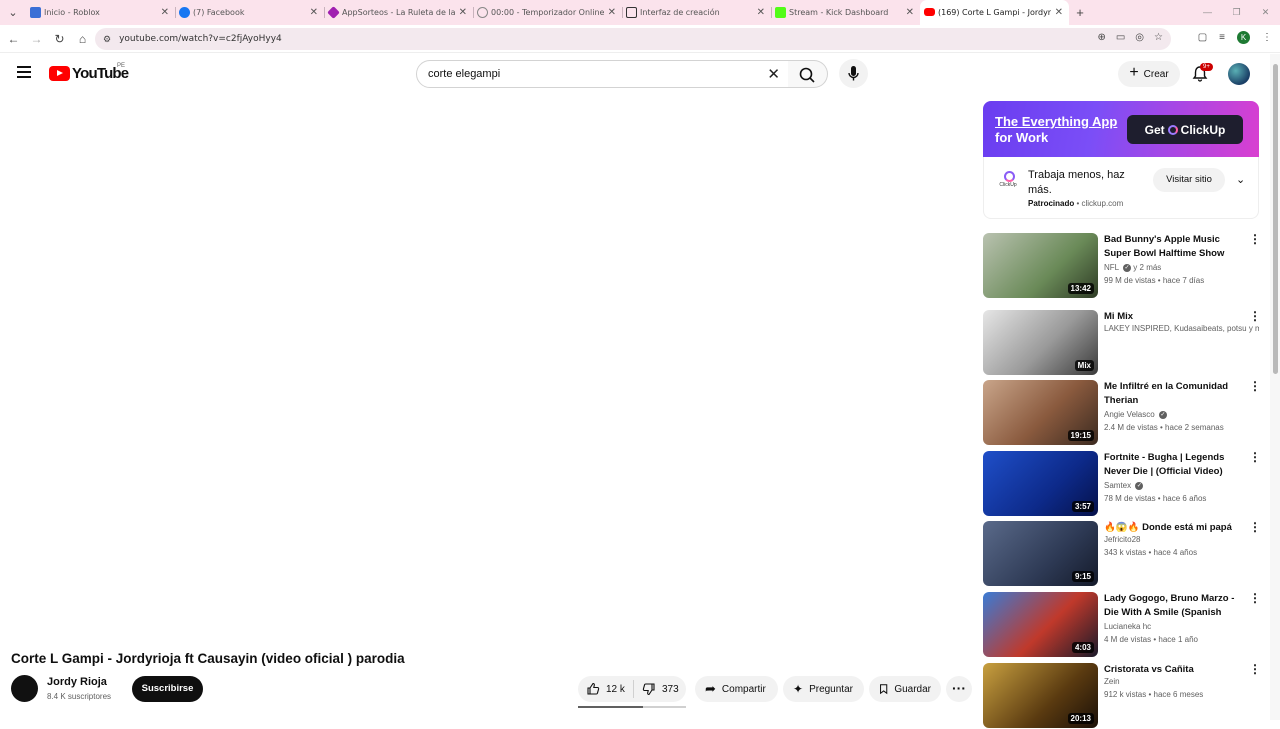 The height and width of the screenshot is (729, 1280). I want to click on facebook-favicon-icon, so click(184, 12).